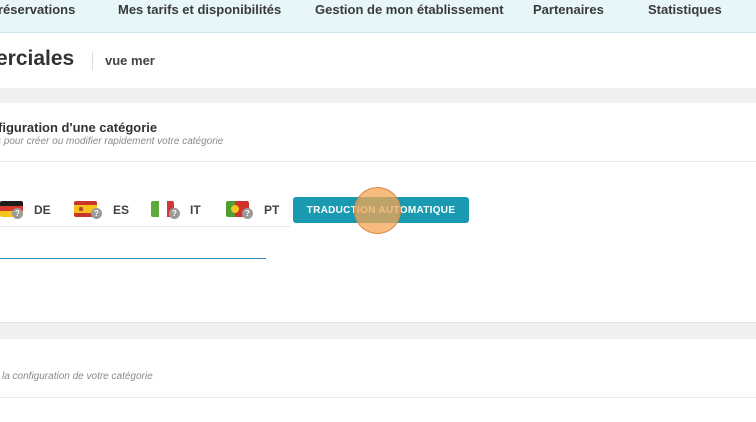  Describe the element at coordinates (145, 226) in the screenshot. I see `language-tabs-baseline` at that location.